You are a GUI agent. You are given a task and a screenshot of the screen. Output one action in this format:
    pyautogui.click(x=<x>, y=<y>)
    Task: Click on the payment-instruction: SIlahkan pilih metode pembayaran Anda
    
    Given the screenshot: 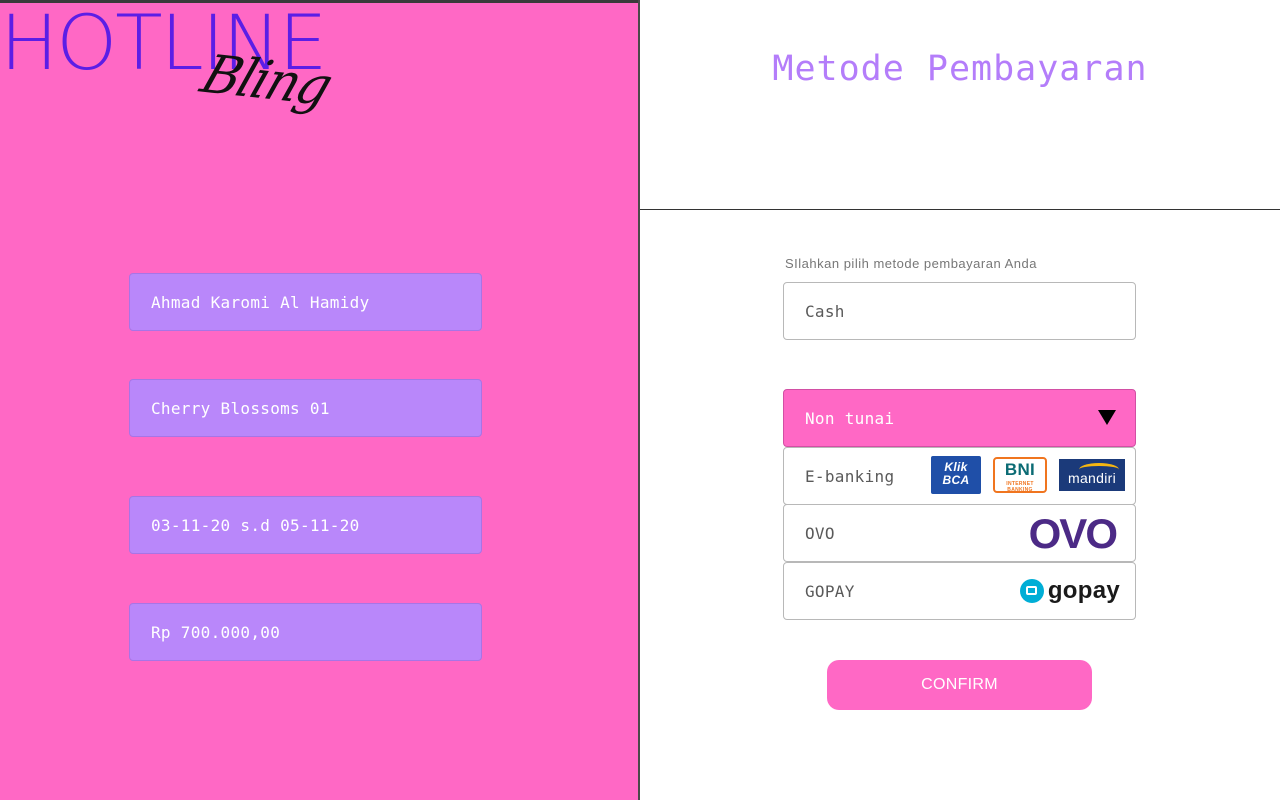 What is the action you would take?
    pyautogui.click(x=911, y=263)
    